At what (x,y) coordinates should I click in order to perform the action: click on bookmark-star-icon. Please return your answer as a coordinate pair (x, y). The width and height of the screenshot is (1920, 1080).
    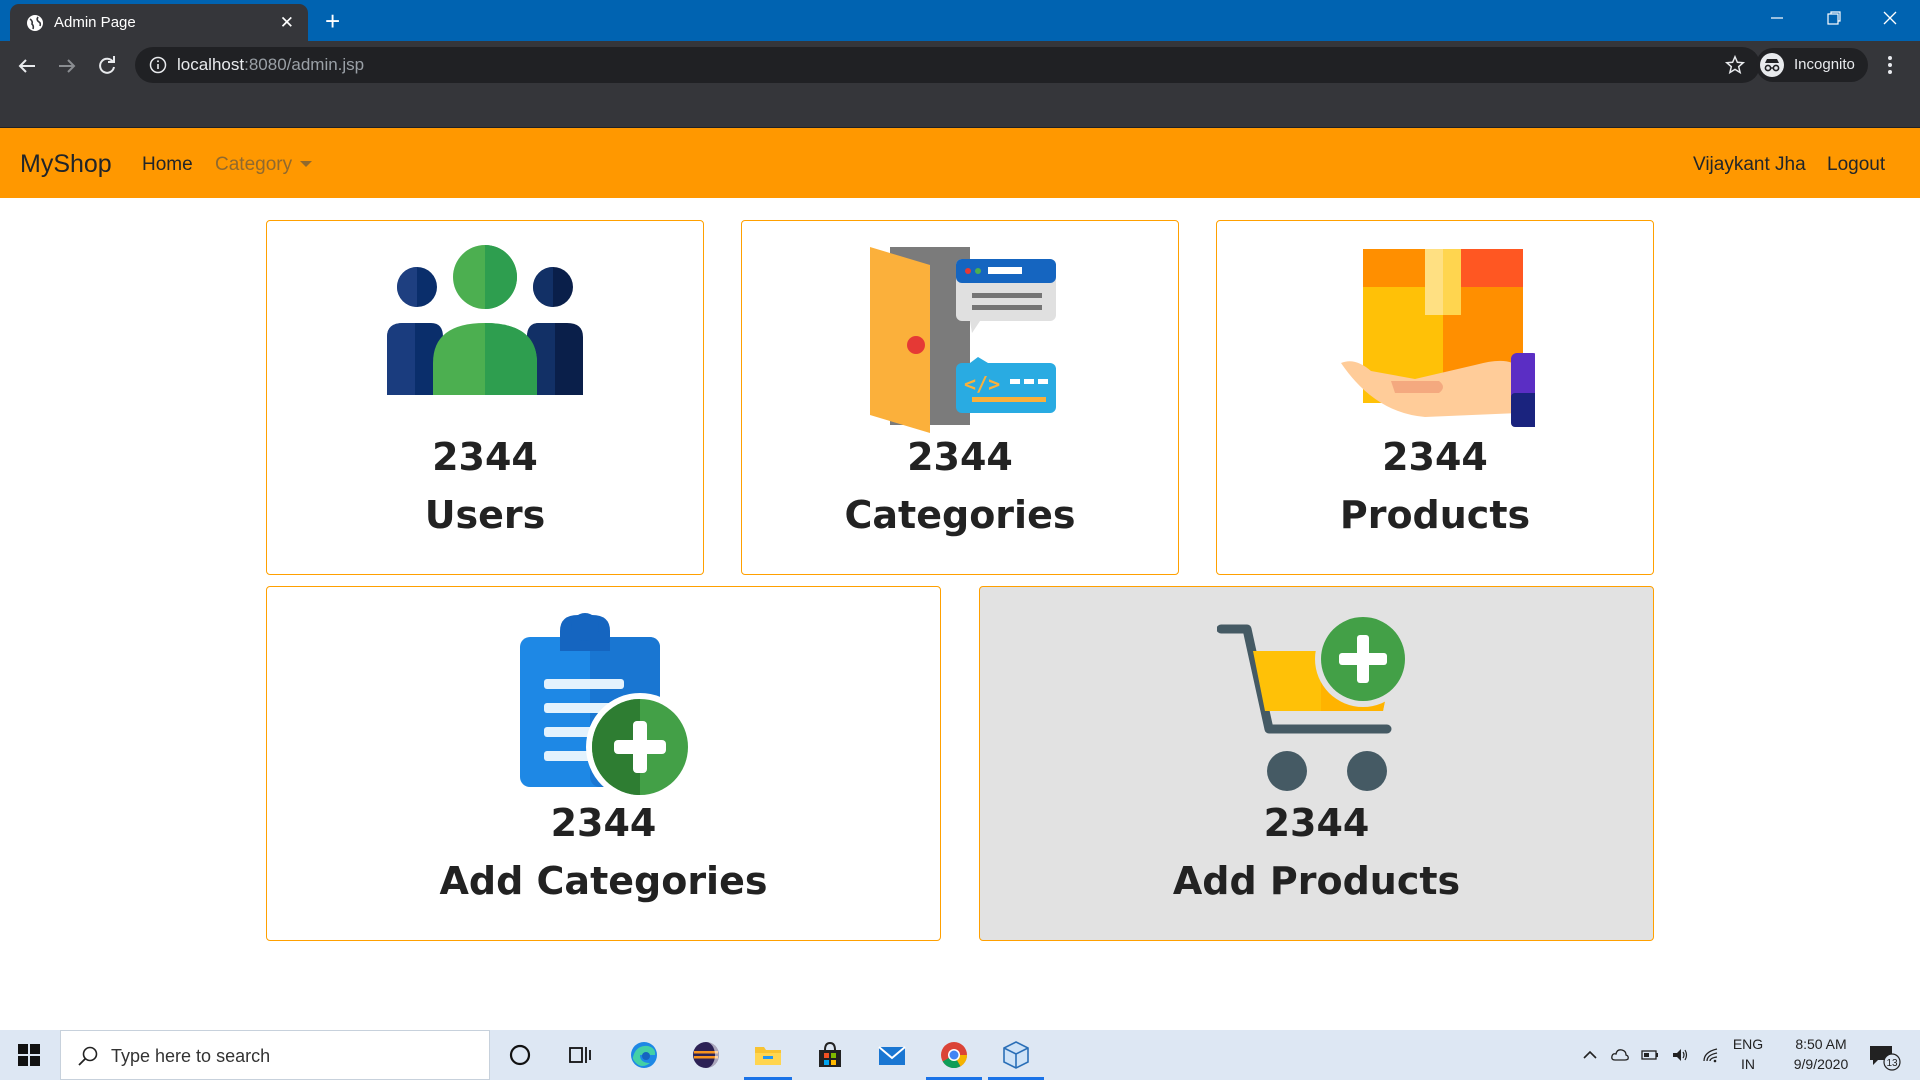
    Looking at the image, I should click on (1735, 65).